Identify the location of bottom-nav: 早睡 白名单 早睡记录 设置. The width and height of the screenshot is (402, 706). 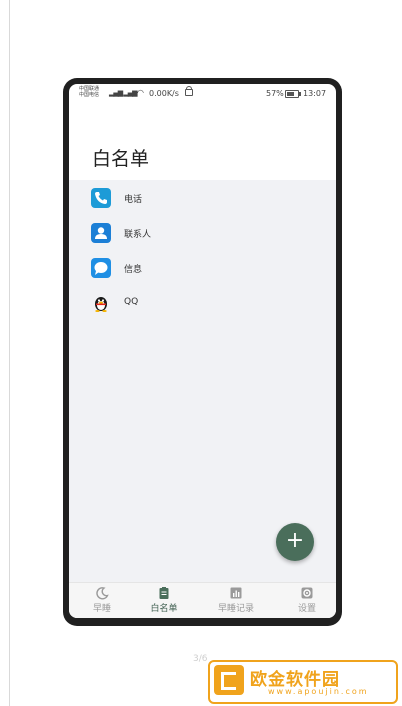
(202, 600).